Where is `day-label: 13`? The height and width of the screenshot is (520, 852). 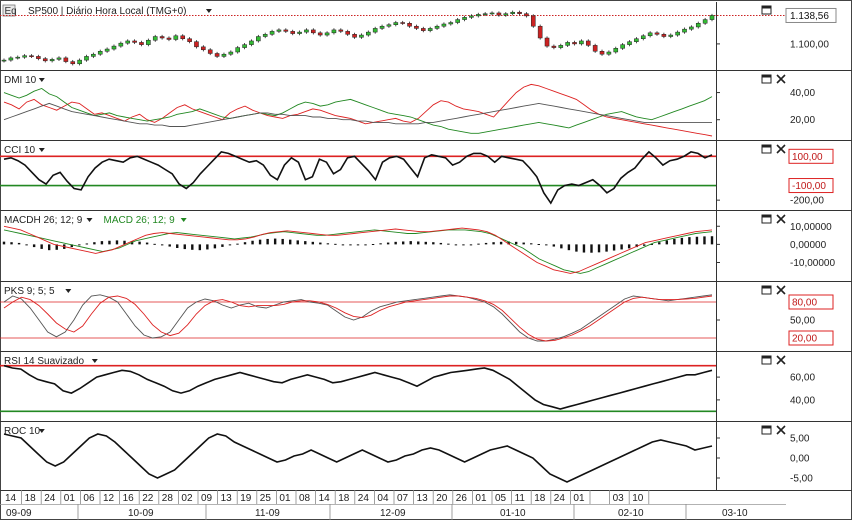
day-label: 13 is located at coordinates (227, 498).